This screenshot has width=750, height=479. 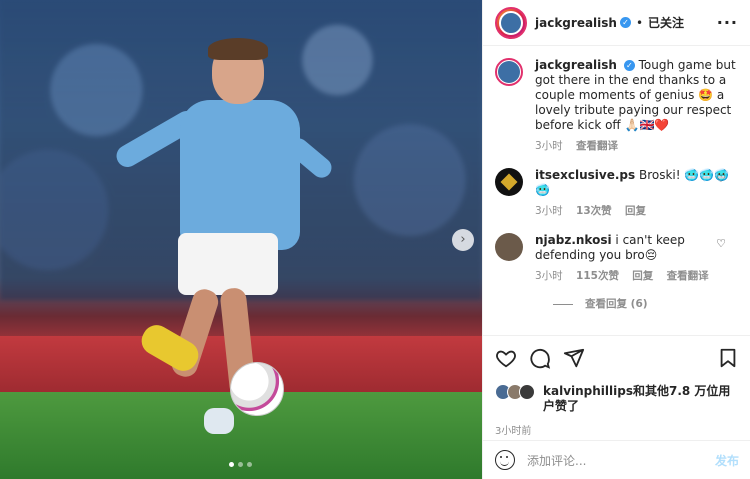 What do you see at coordinates (505, 460) in the screenshot?
I see `emoji-icon` at bounding box center [505, 460].